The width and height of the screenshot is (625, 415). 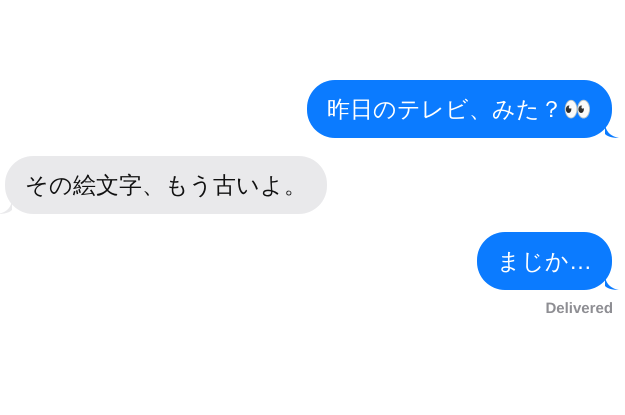 I want to click on message-text: 昨日のテレビ、みた？👀, so click(x=459, y=109).